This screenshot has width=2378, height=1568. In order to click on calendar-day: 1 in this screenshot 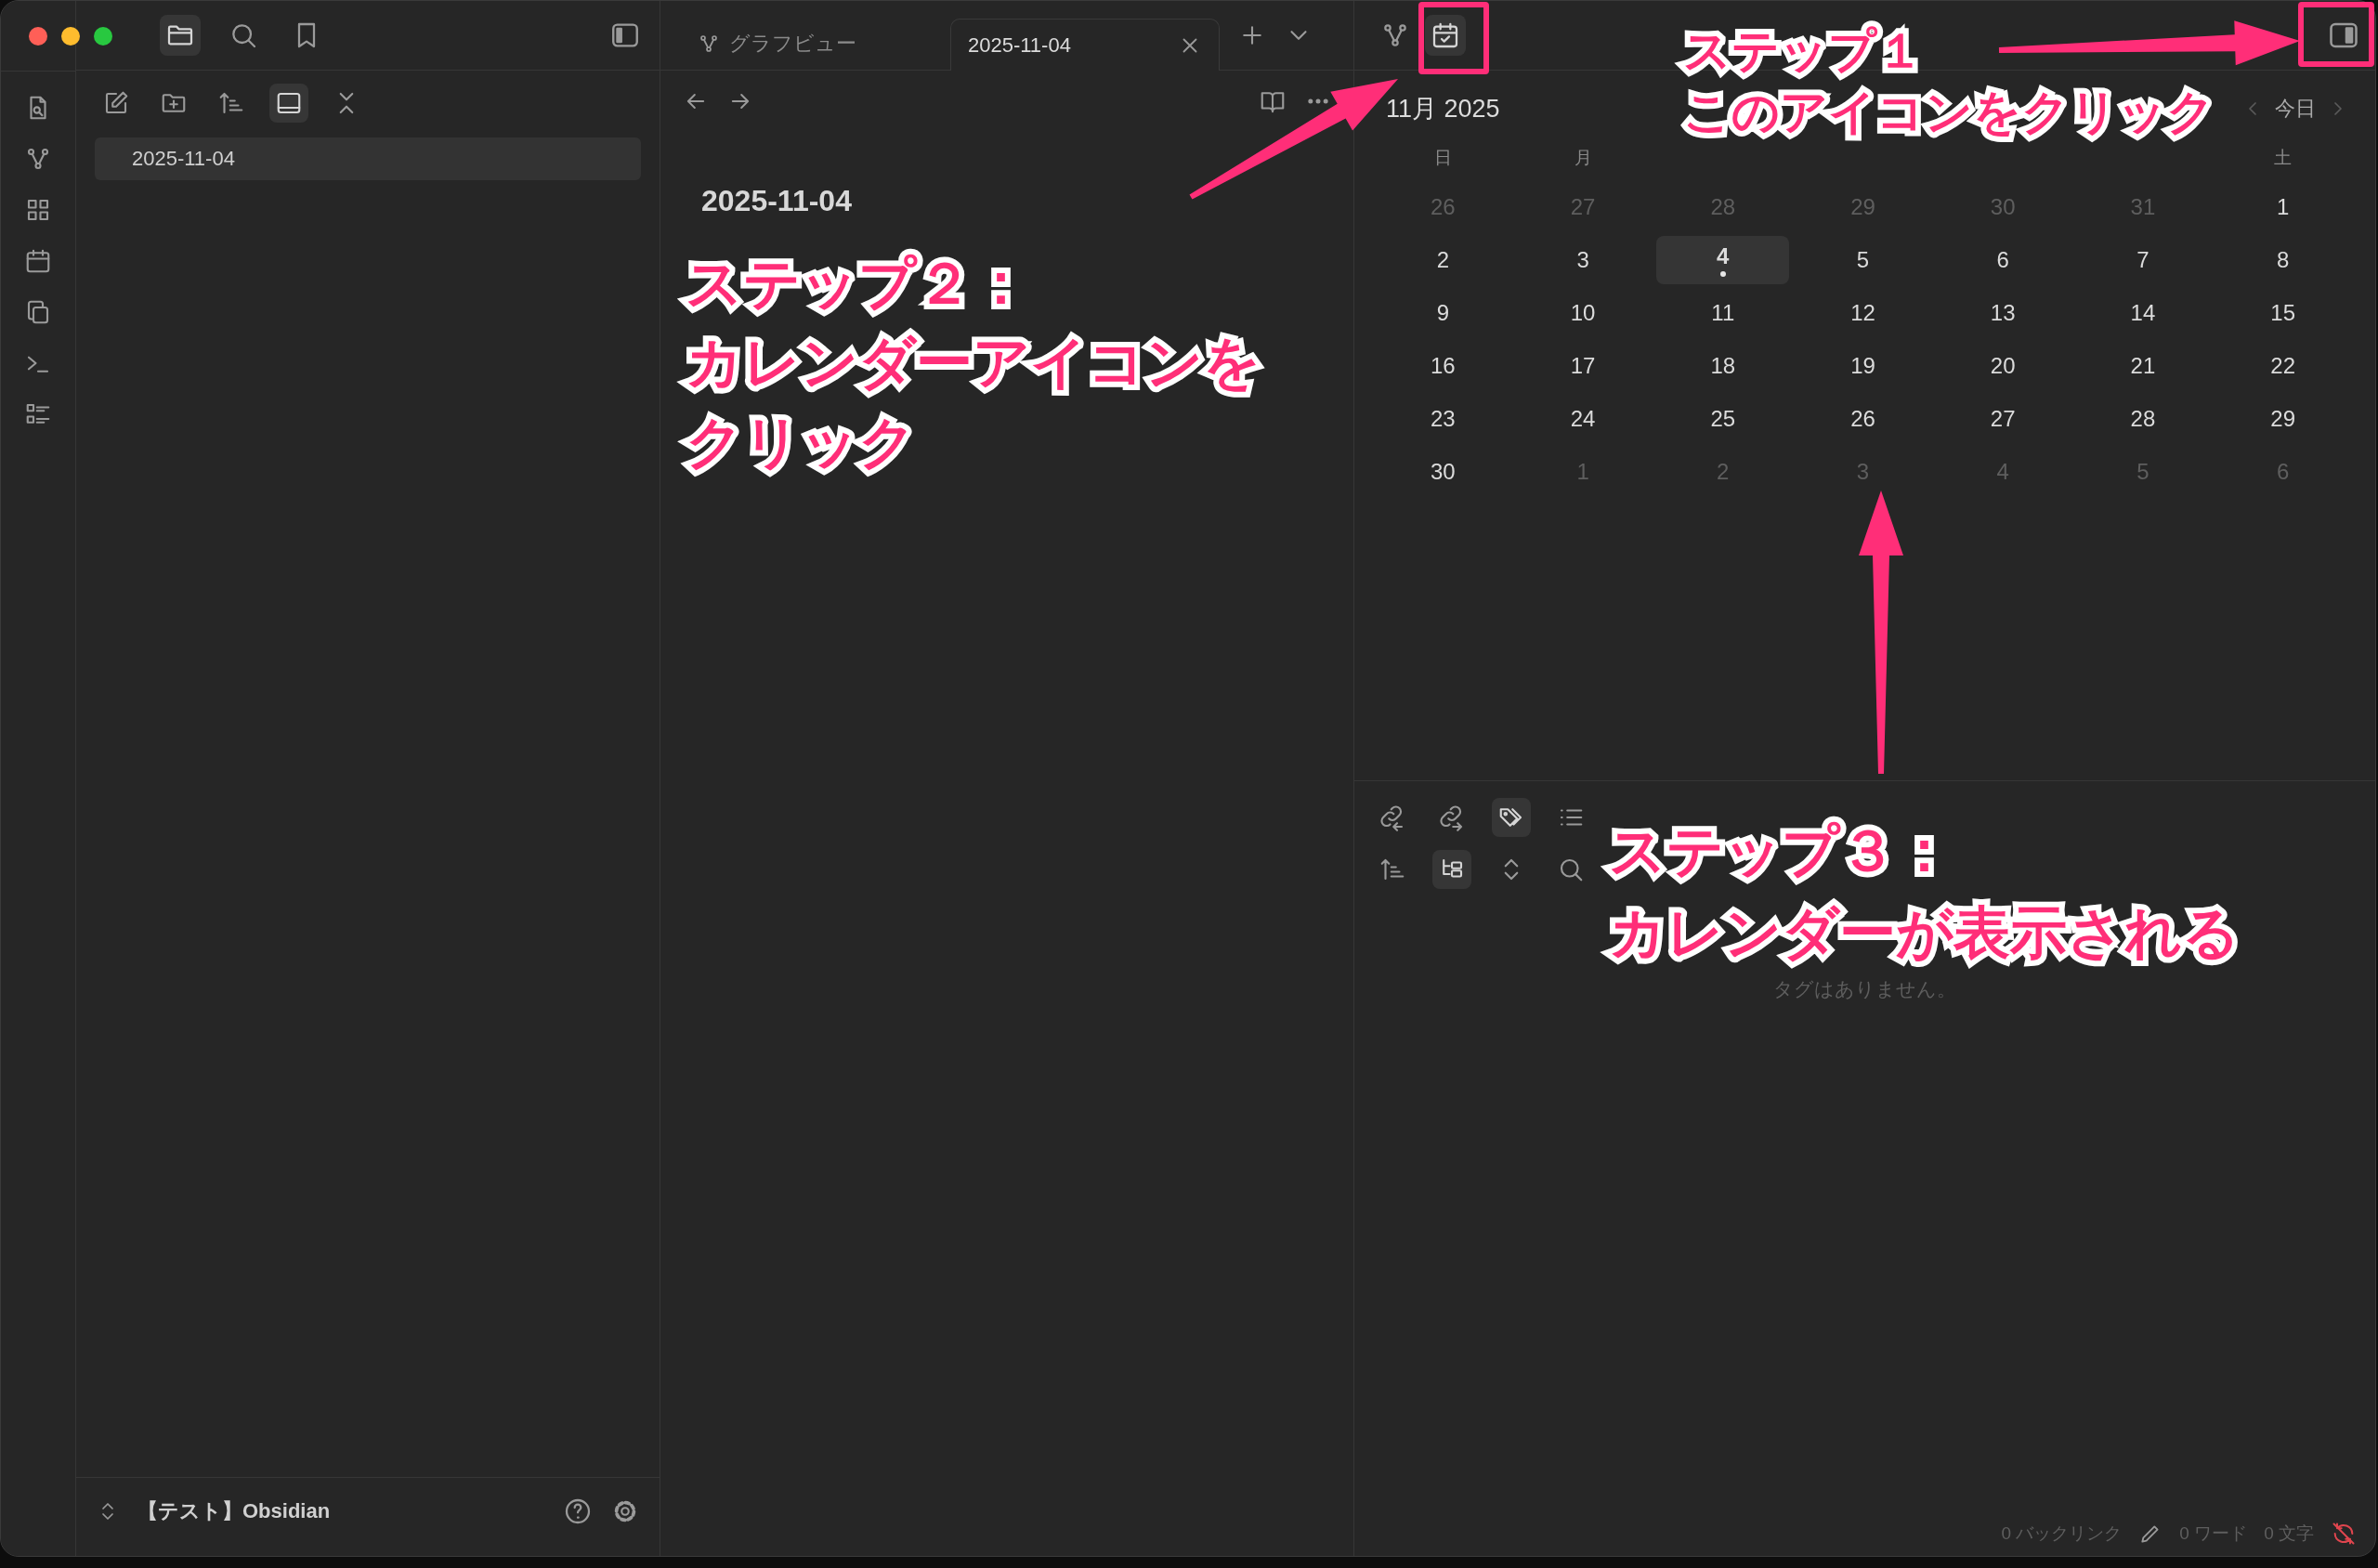, I will do `click(2282, 206)`.